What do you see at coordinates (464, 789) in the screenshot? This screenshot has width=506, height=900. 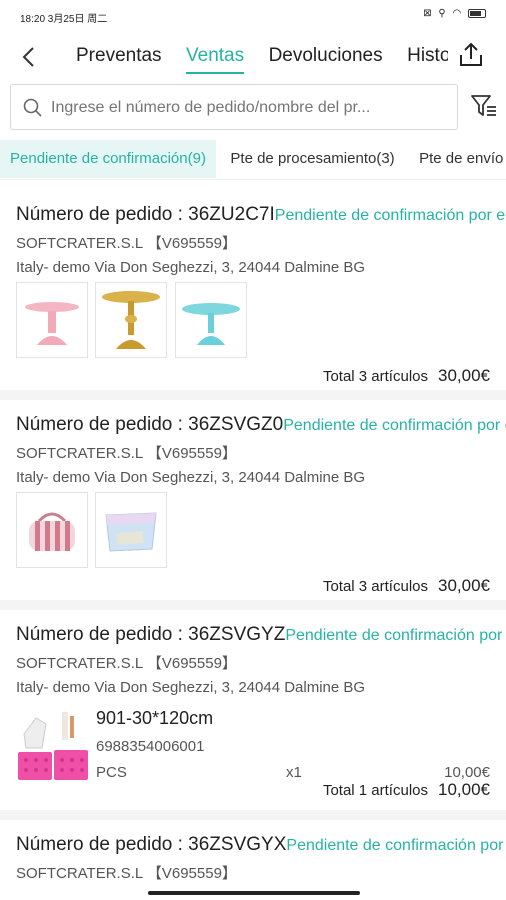 I see `total-amount: 10,00€` at bounding box center [464, 789].